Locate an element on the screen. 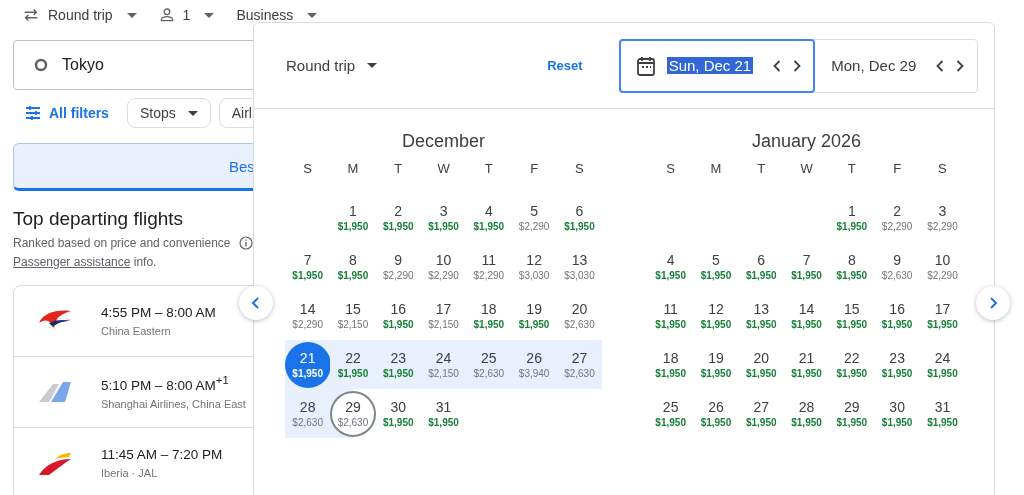 This screenshot has width=1024, height=495. chevron-right-icon is located at coordinates (993, 303).